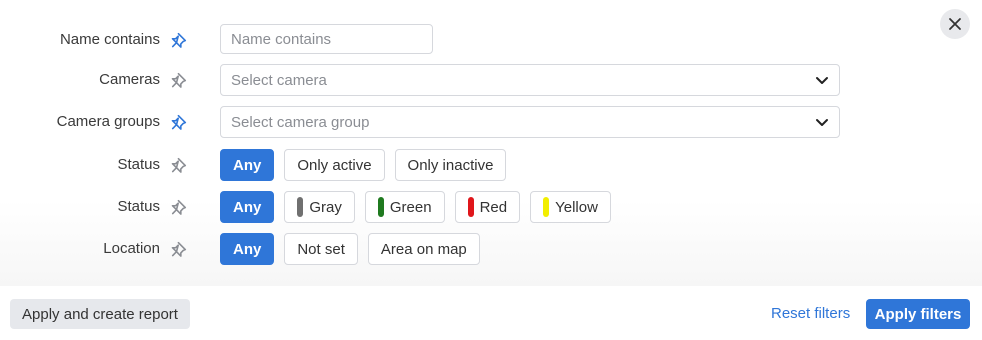  I want to click on filter-label-location: Location, so click(131, 248).